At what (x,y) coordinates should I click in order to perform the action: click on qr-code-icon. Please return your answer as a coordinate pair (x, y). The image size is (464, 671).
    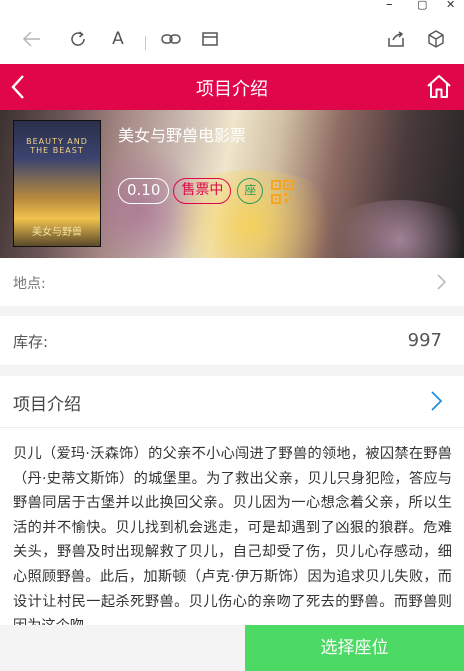
    Looking at the image, I should click on (282, 192).